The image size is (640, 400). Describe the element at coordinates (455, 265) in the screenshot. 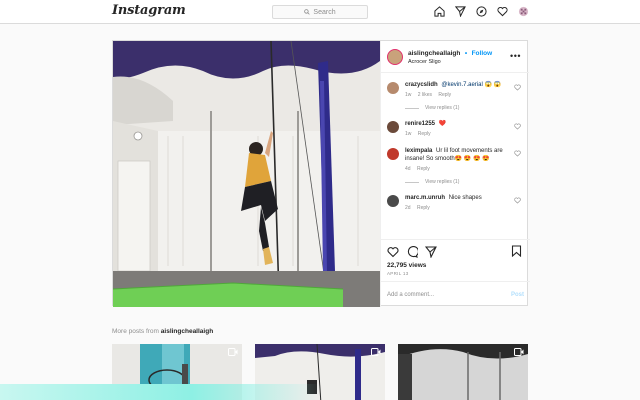

I see `view-count: 22,795 views` at that location.